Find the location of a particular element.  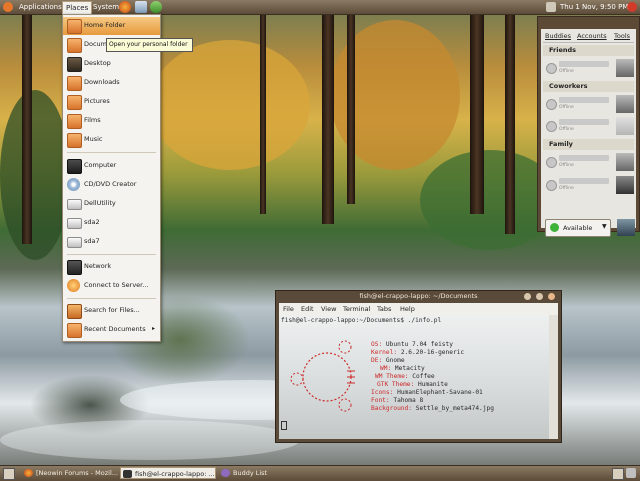

search-icon is located at coordinates (74, 311).